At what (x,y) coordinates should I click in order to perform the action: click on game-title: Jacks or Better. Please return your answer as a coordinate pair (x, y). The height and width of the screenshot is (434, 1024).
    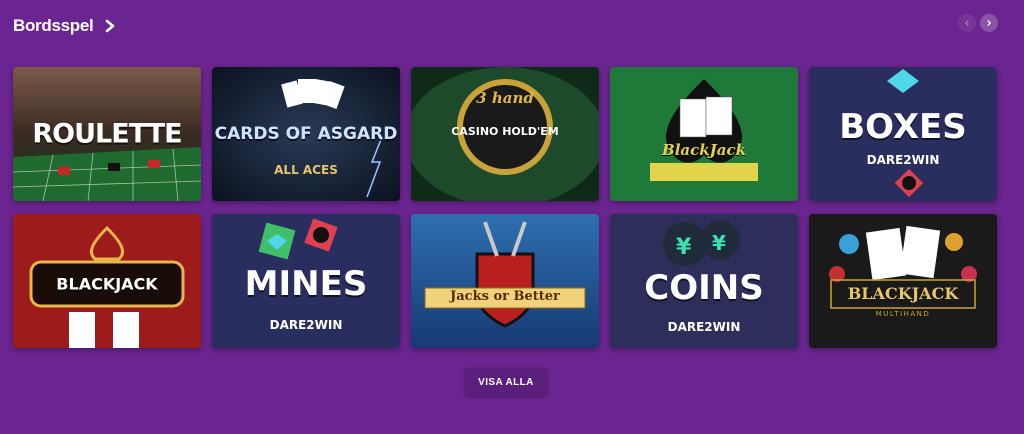
    Looking at the image, I should click on (505, 296).